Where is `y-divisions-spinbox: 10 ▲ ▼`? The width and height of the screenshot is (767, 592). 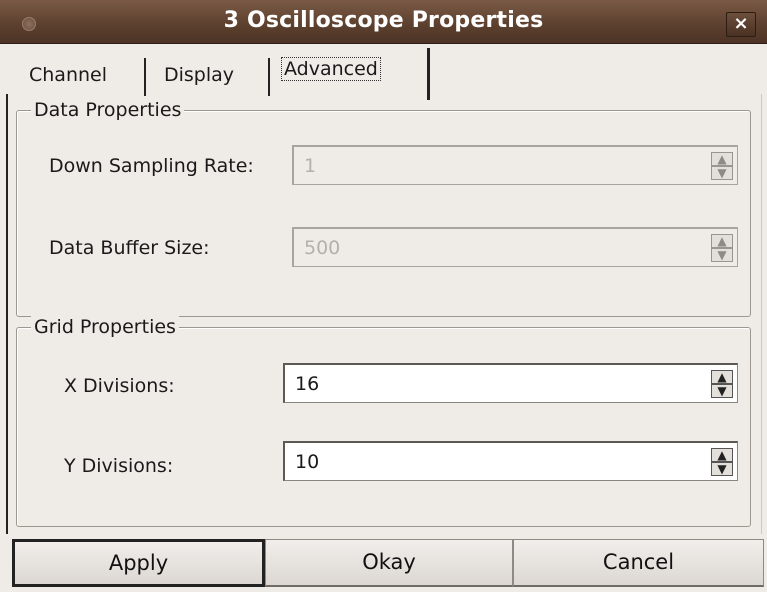 y-divisions-spinbox: 10 ▲ ▼ is located at coordinates (510, 461).